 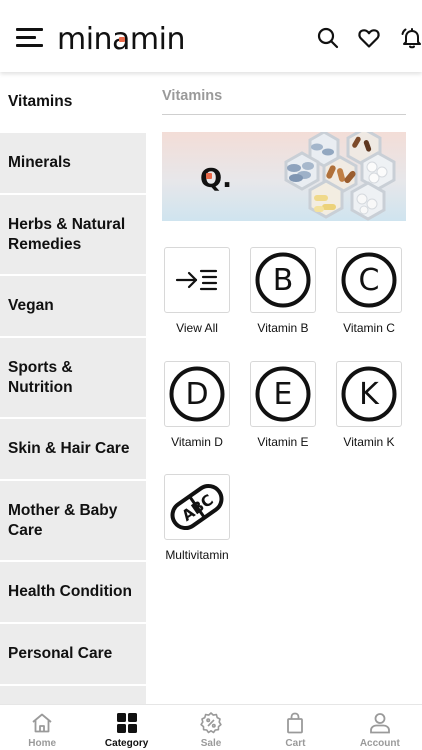 I want to click on banner-brand-text: Q., so click(x=216, y=179).